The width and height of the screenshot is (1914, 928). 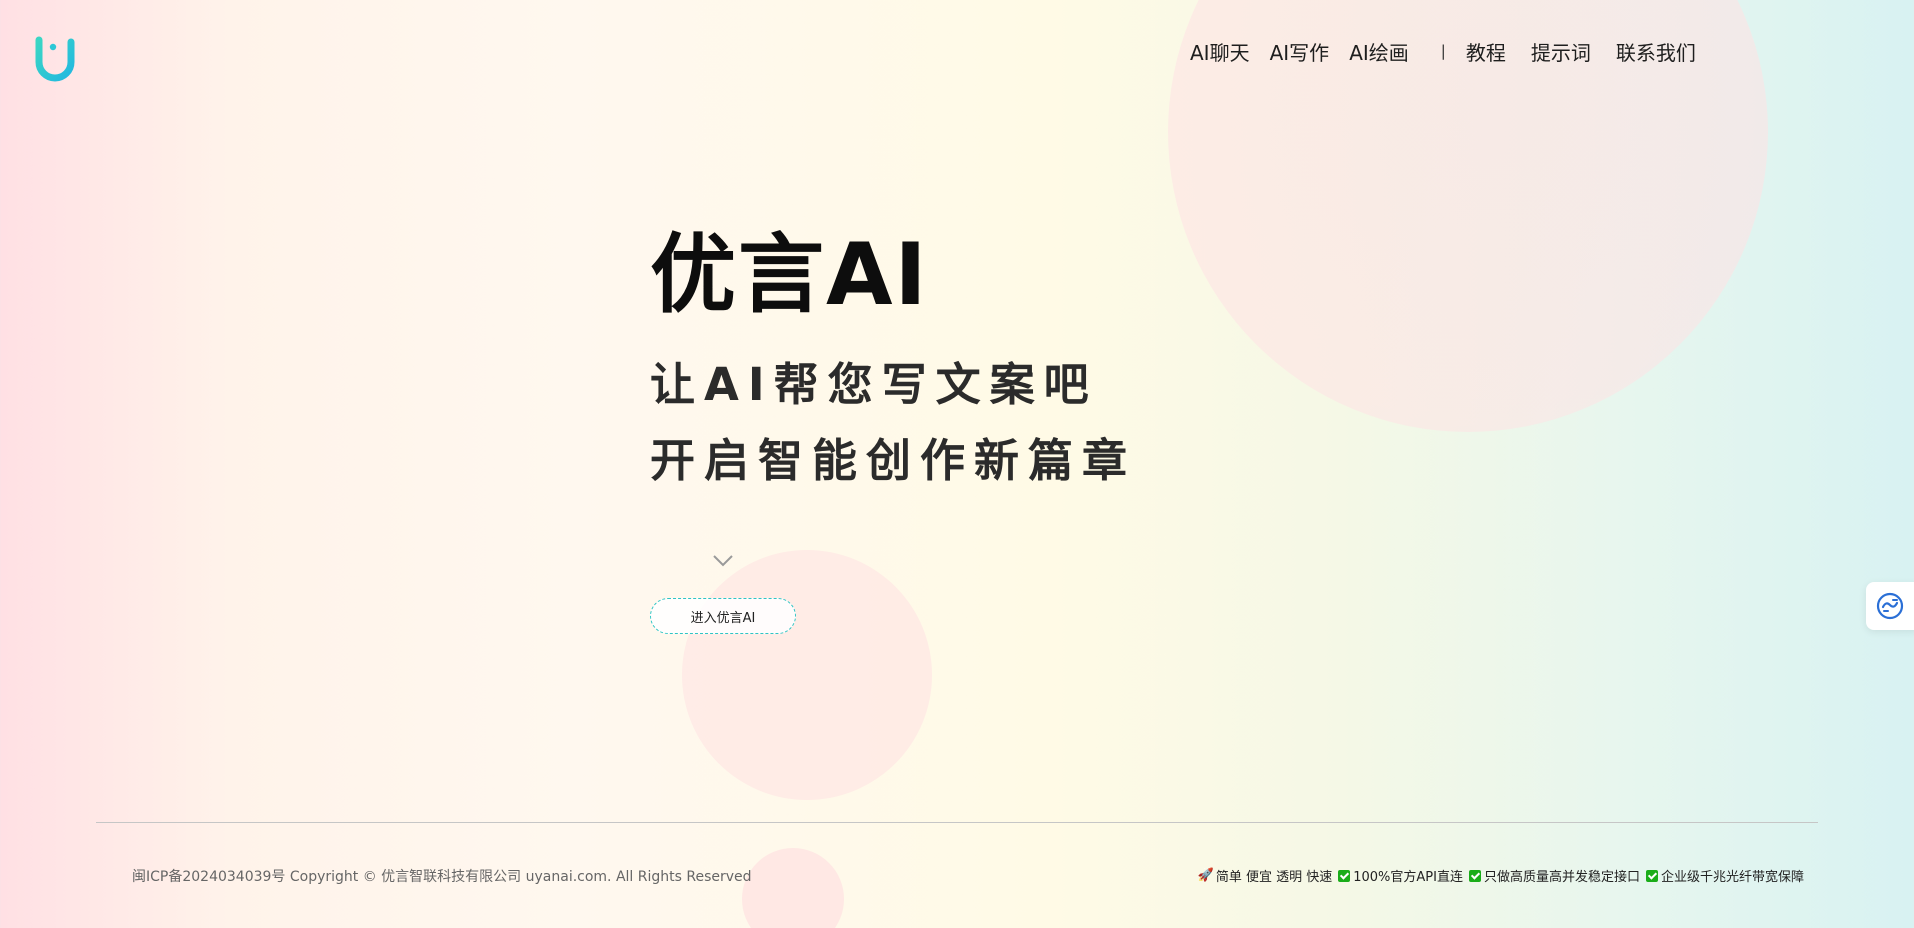 What do you see at coordinates (807, 675) in the screenshot?
I see `decor-circle-medium` at bounding box center [807, 675].